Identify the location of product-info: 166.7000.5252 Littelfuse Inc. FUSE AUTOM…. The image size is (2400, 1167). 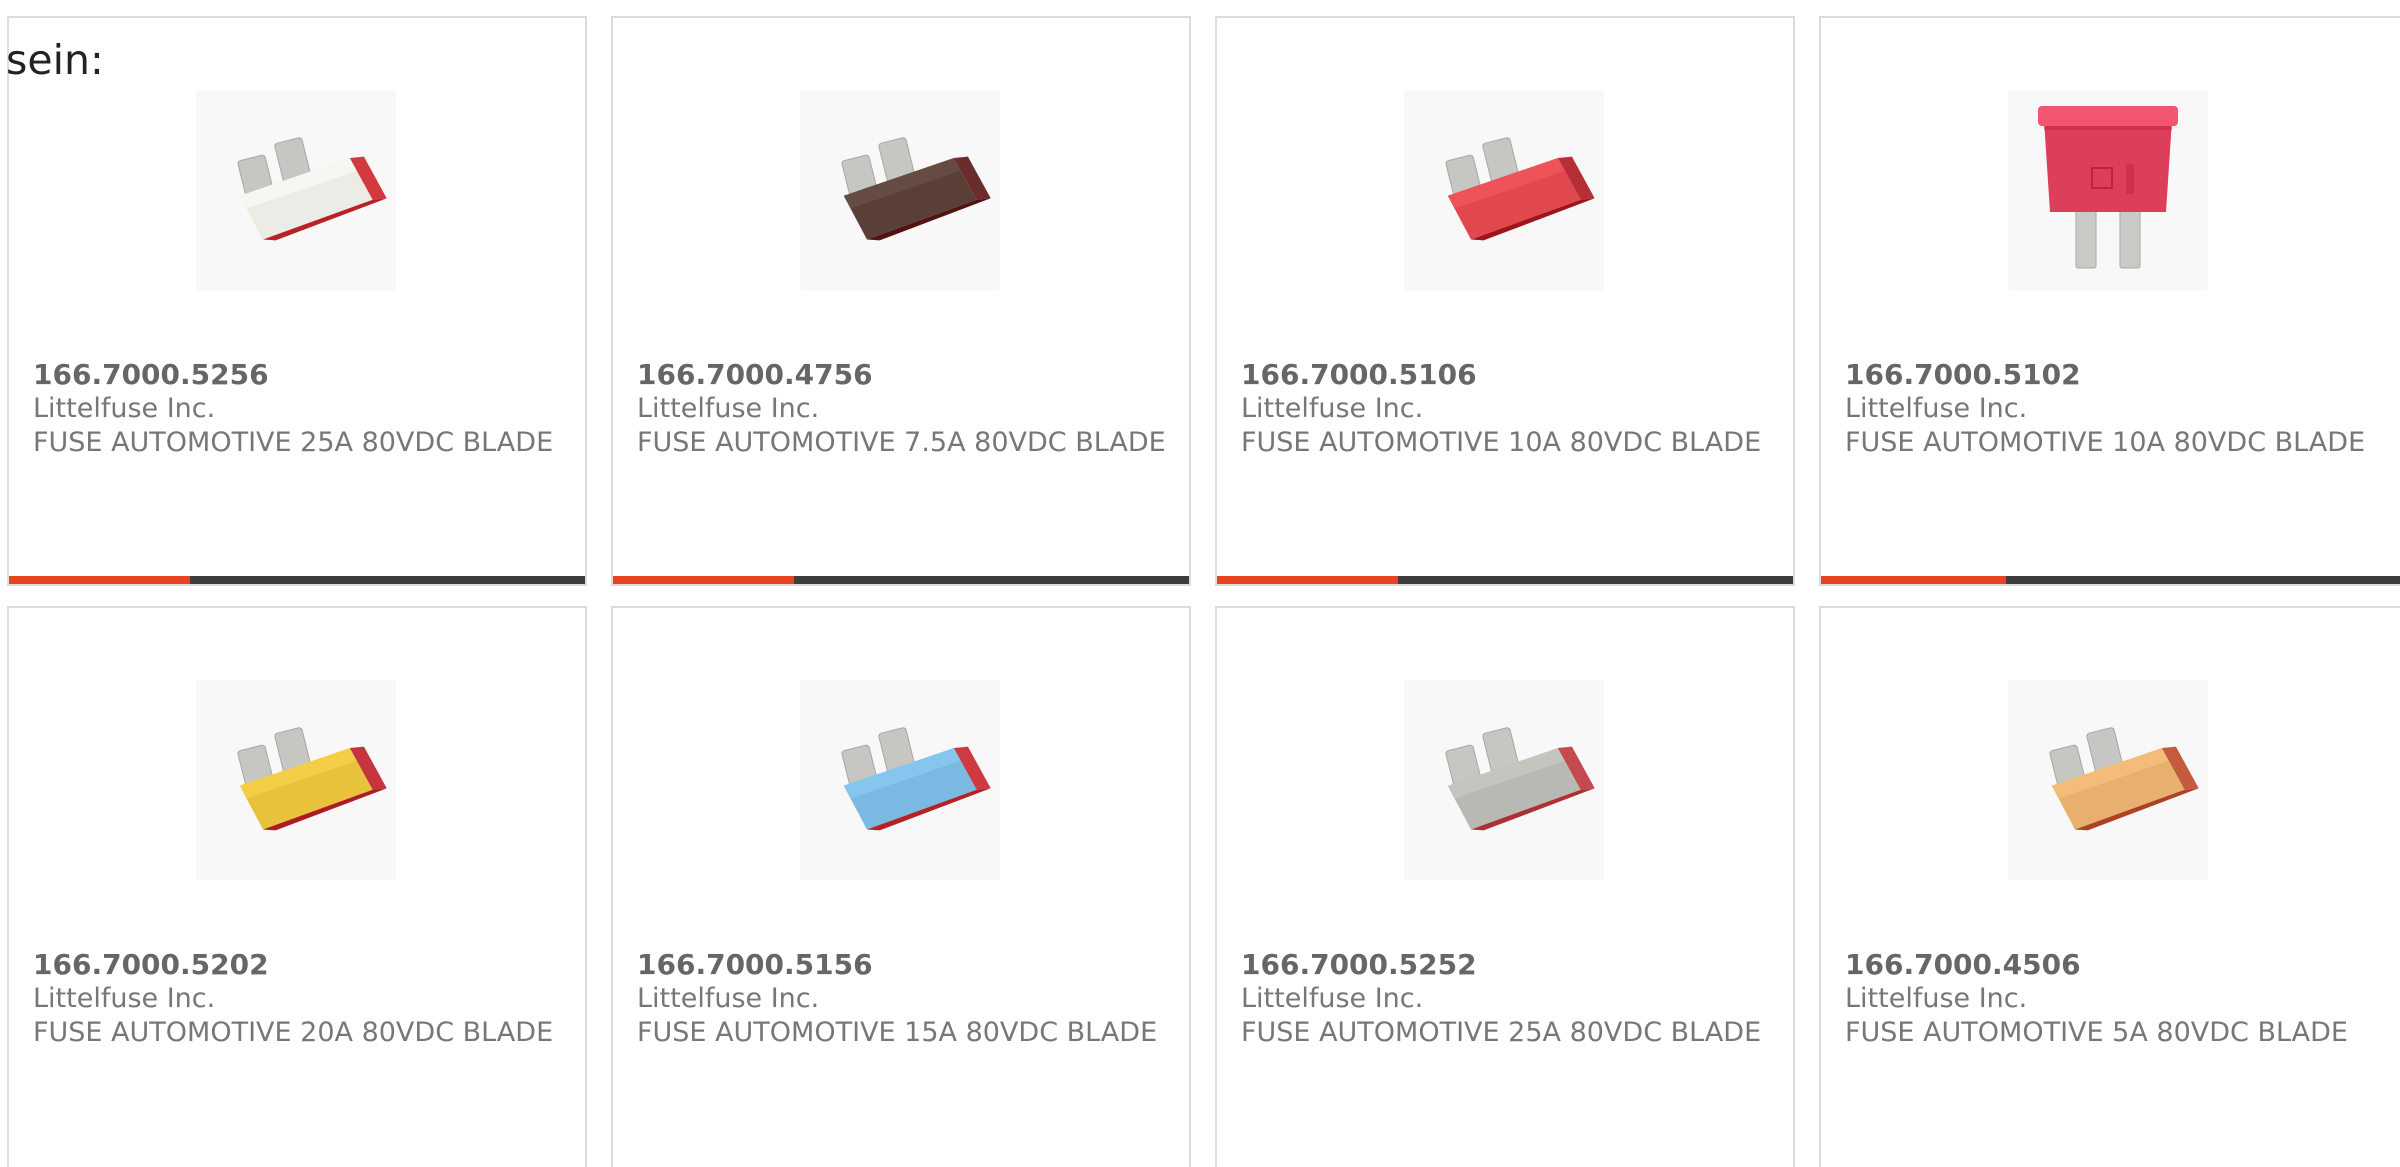
(1511, 999).